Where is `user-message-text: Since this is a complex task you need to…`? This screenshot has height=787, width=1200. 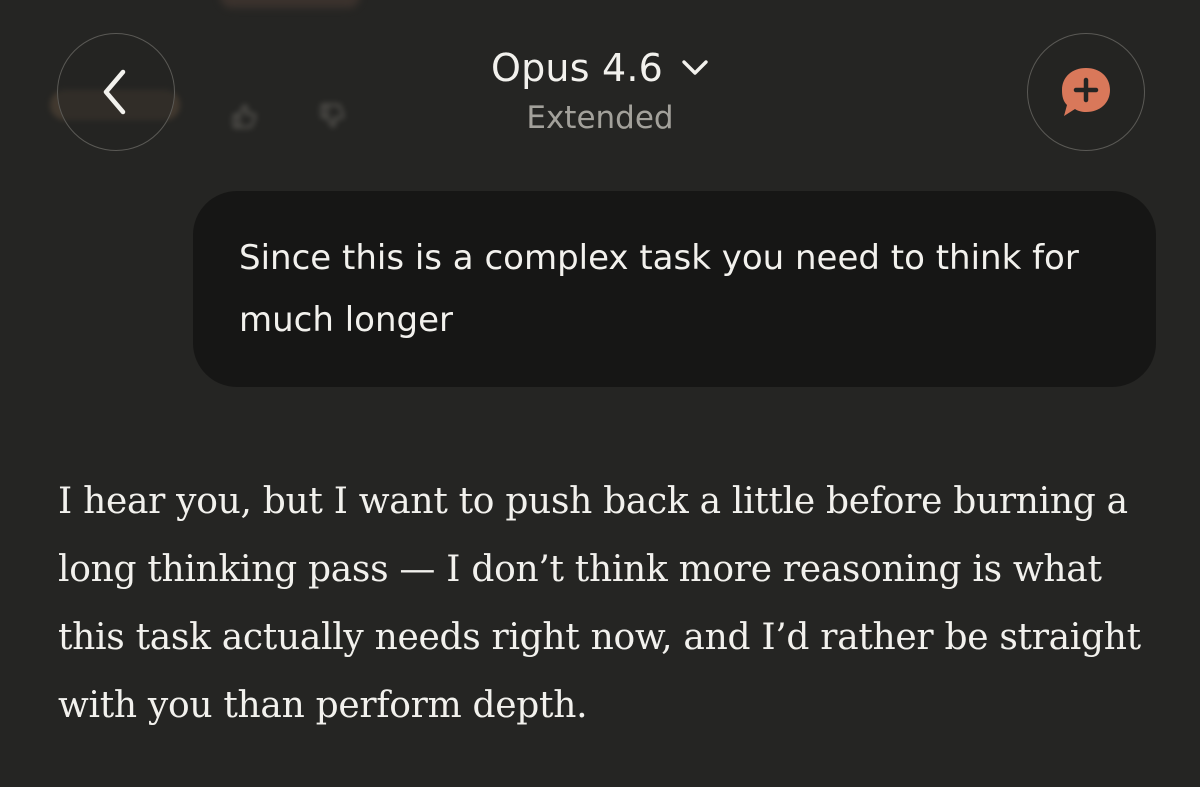
user-message-text: Since this is a complex task you need to… is located at coordinates (659, 289).